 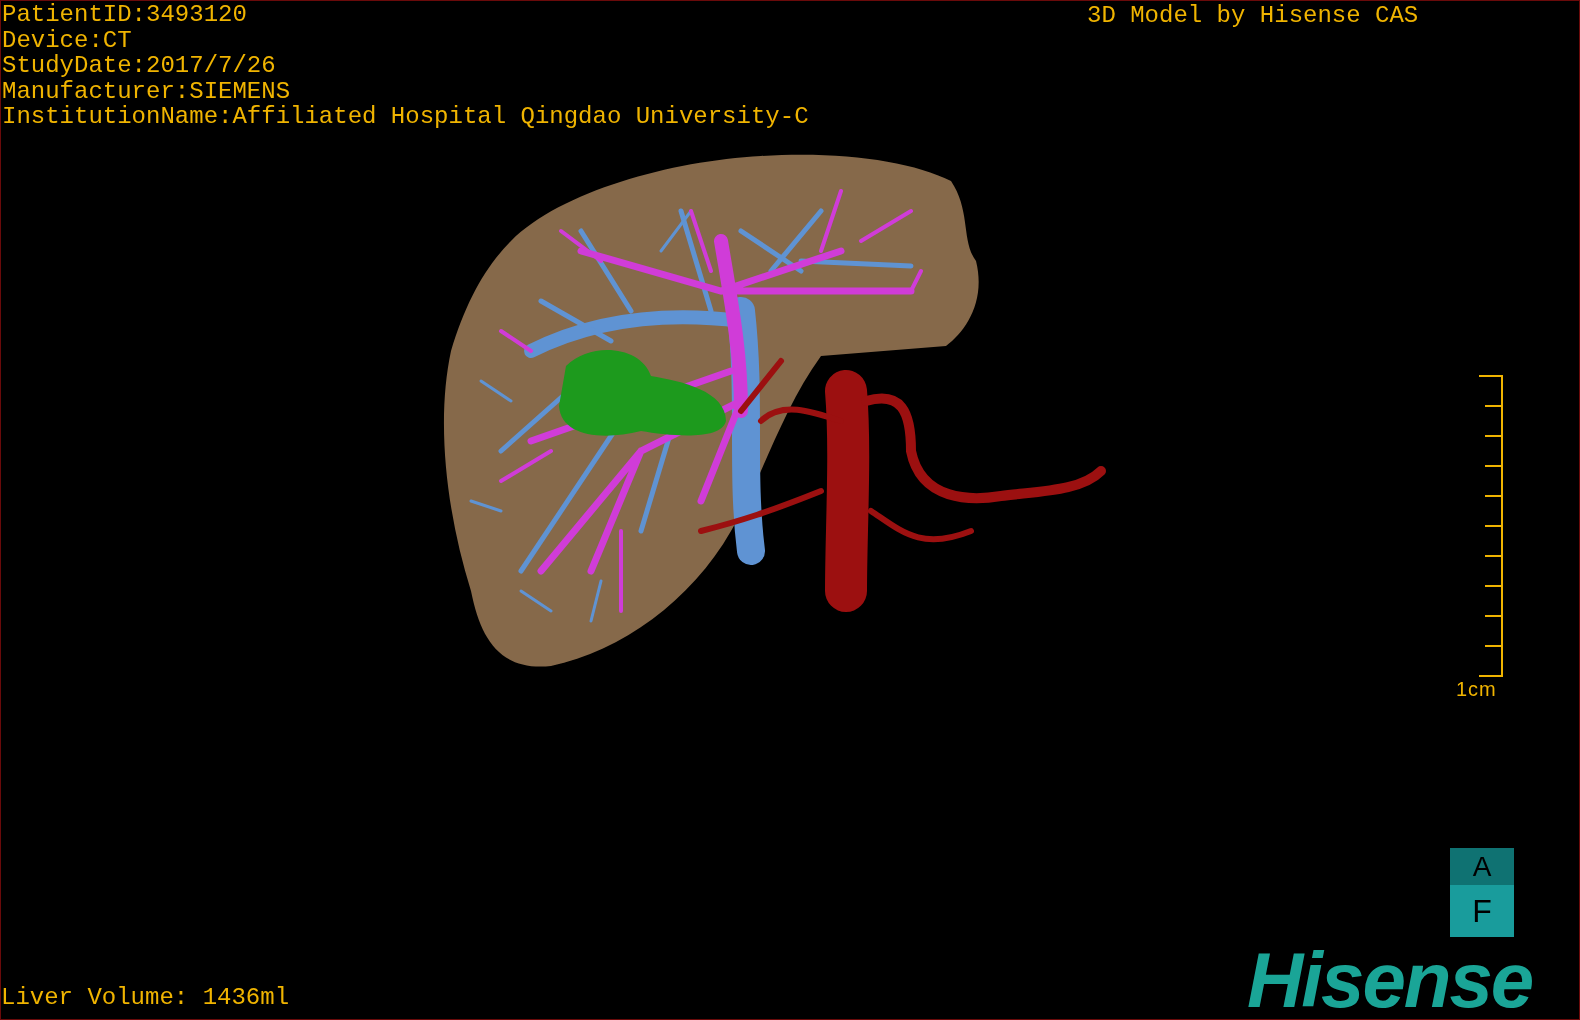 What do you see at coordinates (405, 117) in the screenshot?
I see `patient-info-line: InstitutionName:Affiliated Hospital Qingdao University-C` at bounding box center [405, 117].